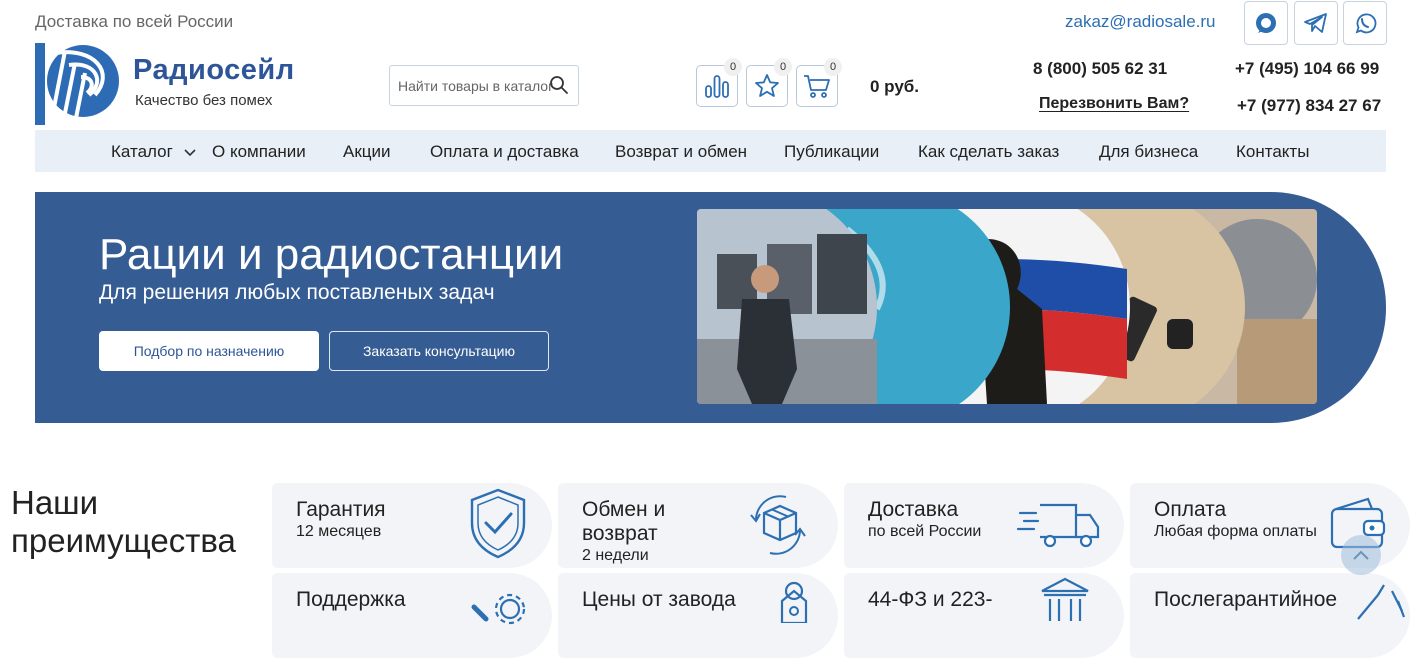 The image size is (1419, 658). What do you see at coordinates (1235, 531) in the screenshot?
I see `card-subtitle: Любая форма оплаты` at bounding box center [1235, 531].